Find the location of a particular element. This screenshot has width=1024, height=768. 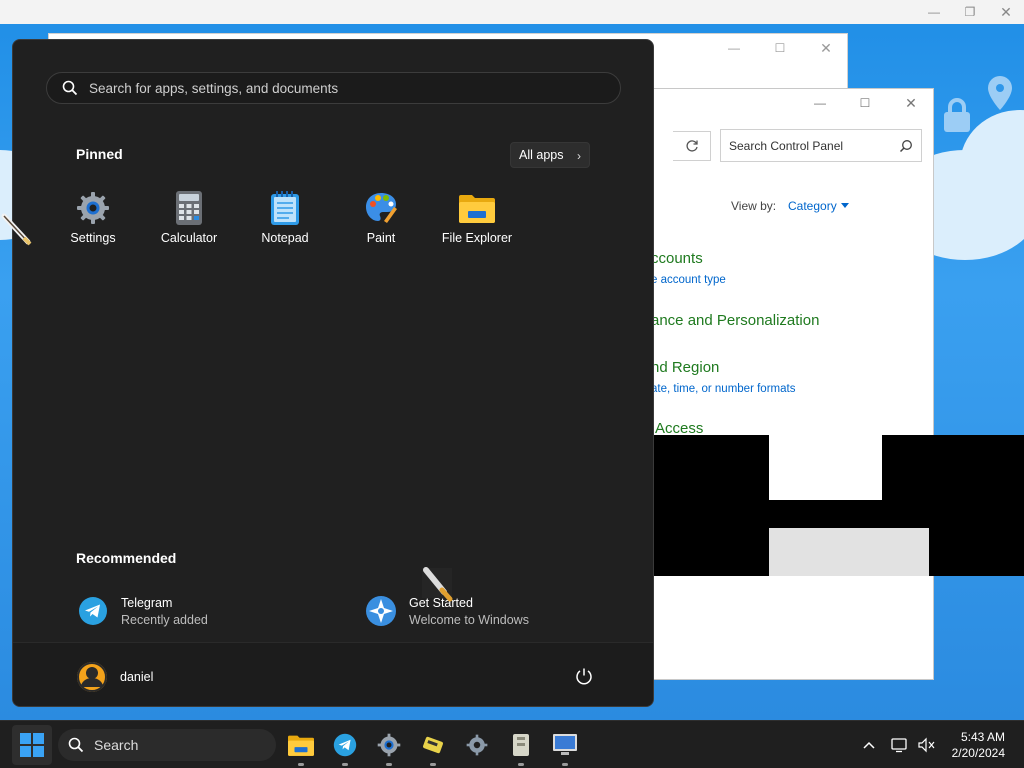

start-button is located at coordinates (32, 745).